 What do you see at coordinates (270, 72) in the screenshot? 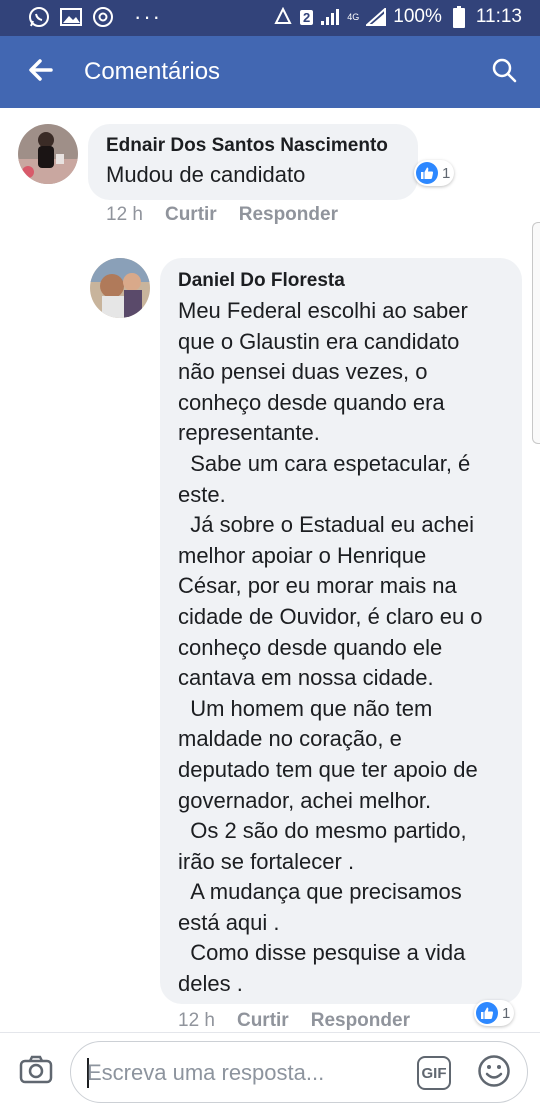
I see `app-bar: Comentários` at bounding box center [270, 72].